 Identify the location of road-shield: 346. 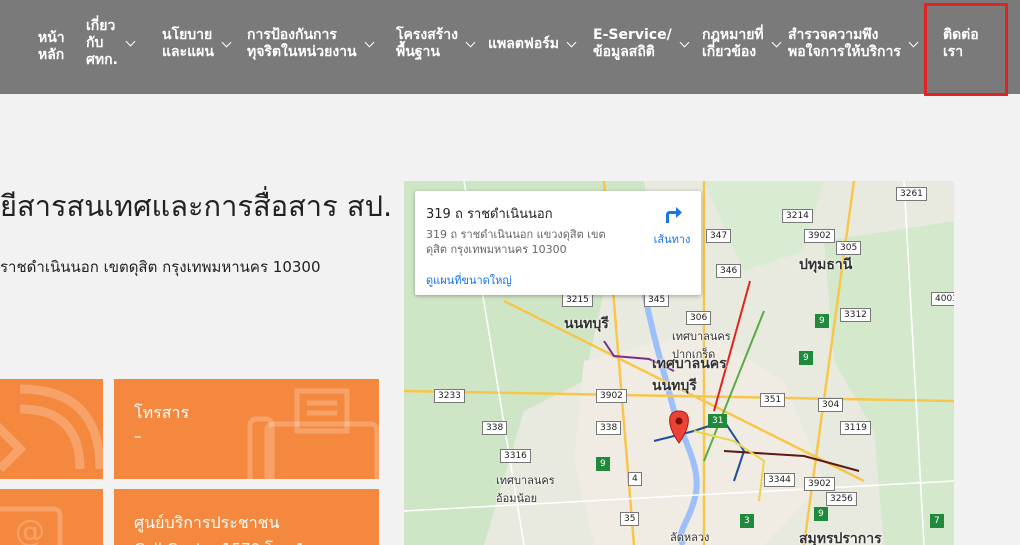
(729, 271).